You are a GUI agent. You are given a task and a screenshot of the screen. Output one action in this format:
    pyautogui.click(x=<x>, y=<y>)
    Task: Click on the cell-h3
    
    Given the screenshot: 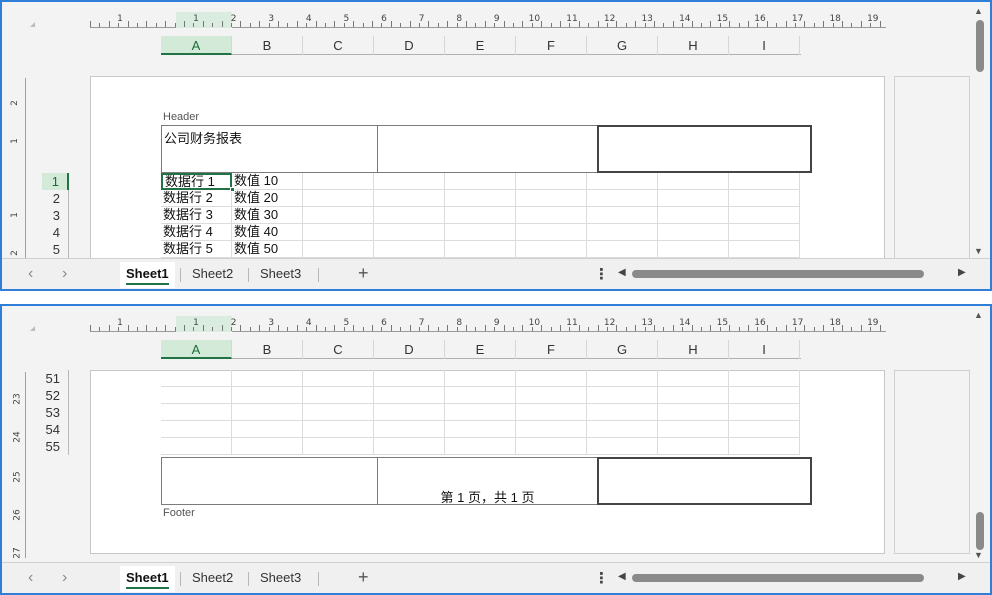 What is the action you would take?
    pyautogui.click(x=693, y=215)
    